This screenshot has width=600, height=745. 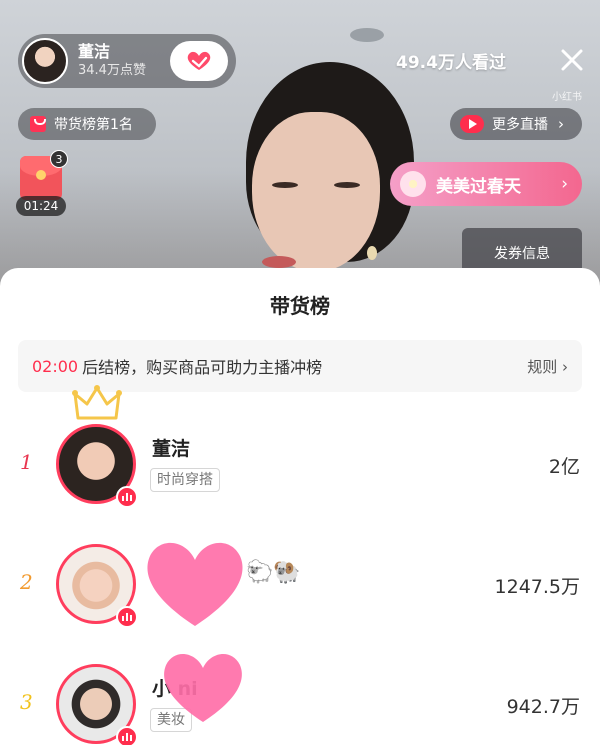 I want to click on sales-value: 942.7万, so click(x=543, y=707).